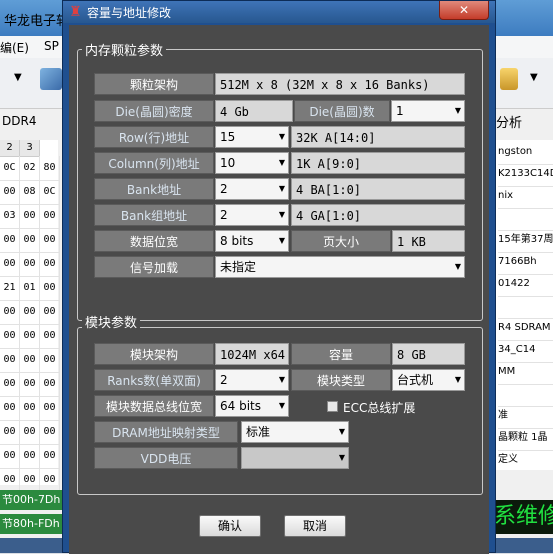 The height and width of the screenshot is (554, 553). What do you see at coordinates (238, 267) in the screenshot?
I see `signal-load-value: 未指定` at bounding box center [238, 267].